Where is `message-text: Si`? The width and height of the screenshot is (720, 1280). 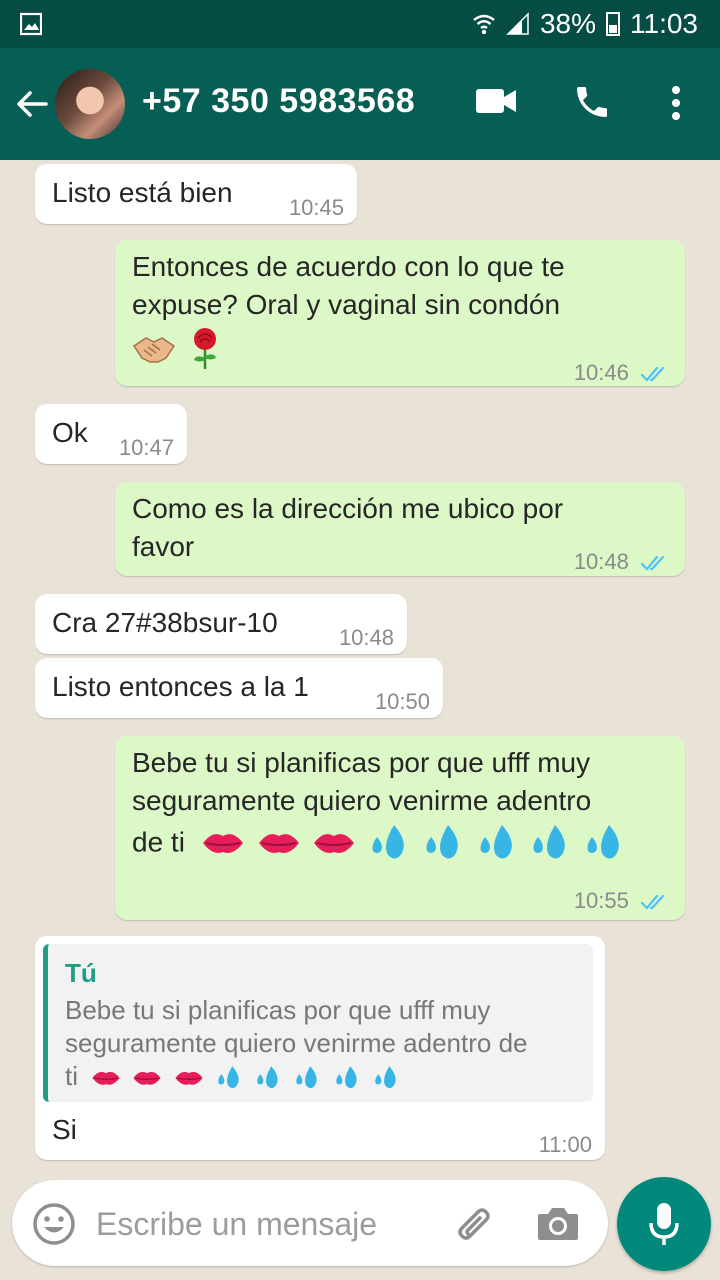
message-text: Si is located at coordinates (64, 1129).